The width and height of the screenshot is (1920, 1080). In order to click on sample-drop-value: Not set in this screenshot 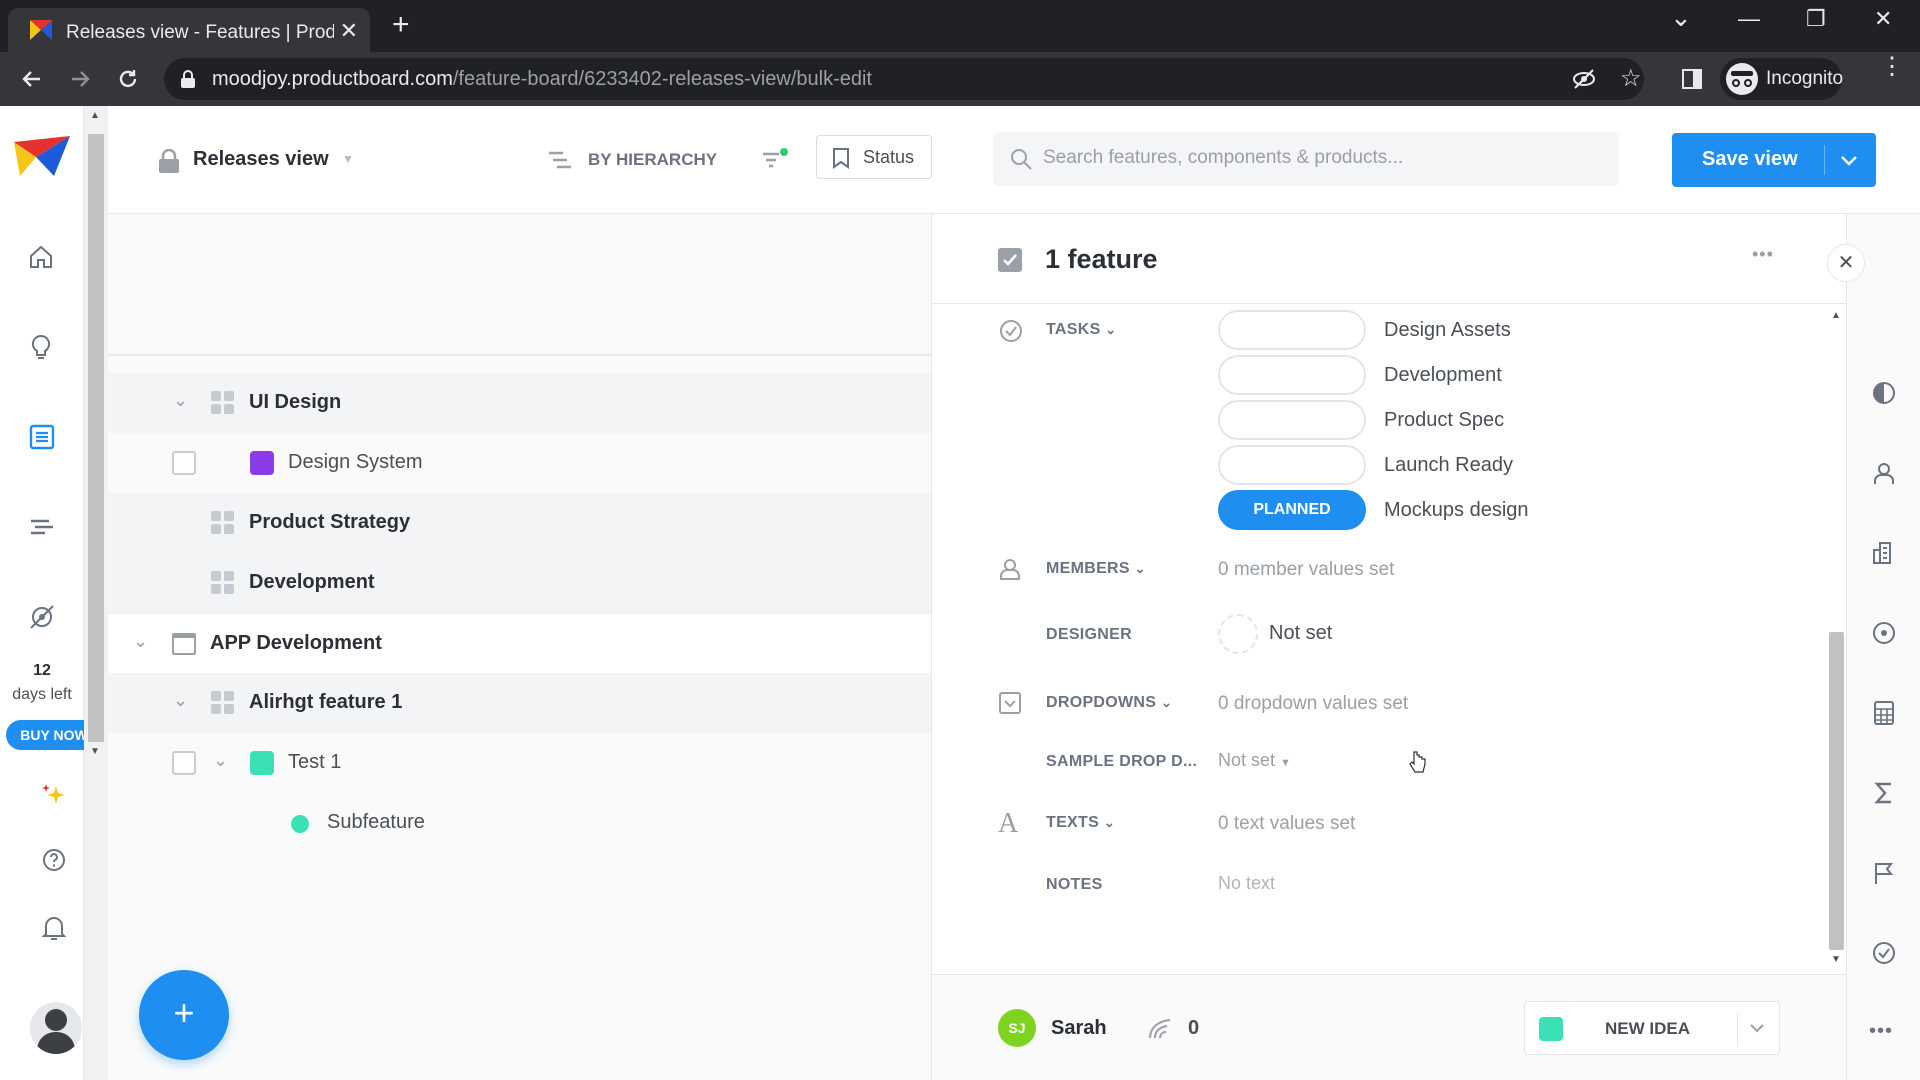, I will do `click(1247, 760)`.